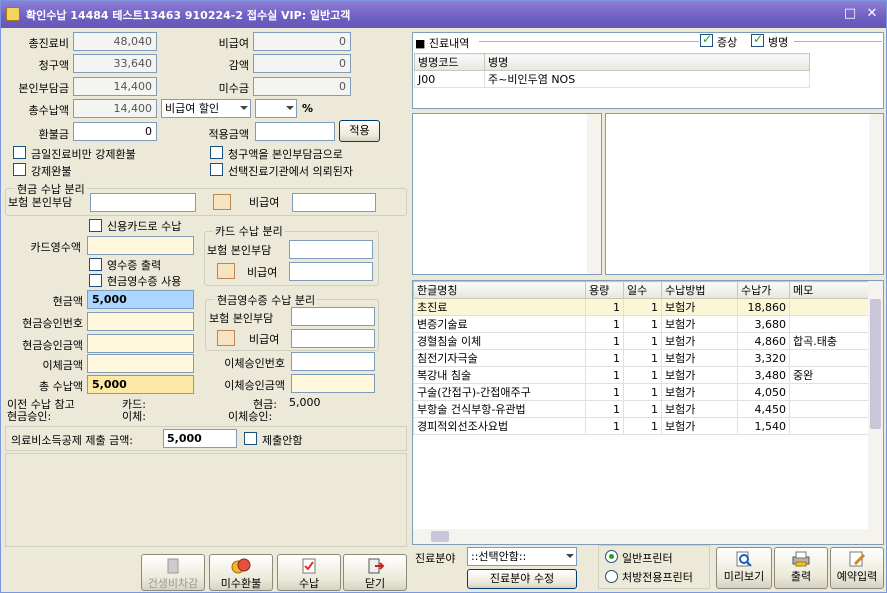 The height and width of the screenshot is (593, 887). I want to click on close-window-button: ✕, so click(872, 14).